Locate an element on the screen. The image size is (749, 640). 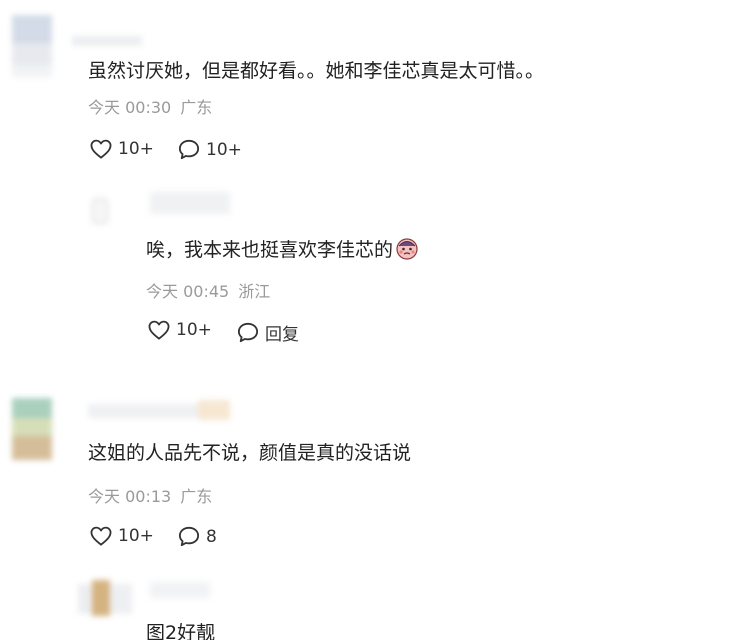
comment-meta: 今天 00:30 广东 is located at coordinates (150, 108).